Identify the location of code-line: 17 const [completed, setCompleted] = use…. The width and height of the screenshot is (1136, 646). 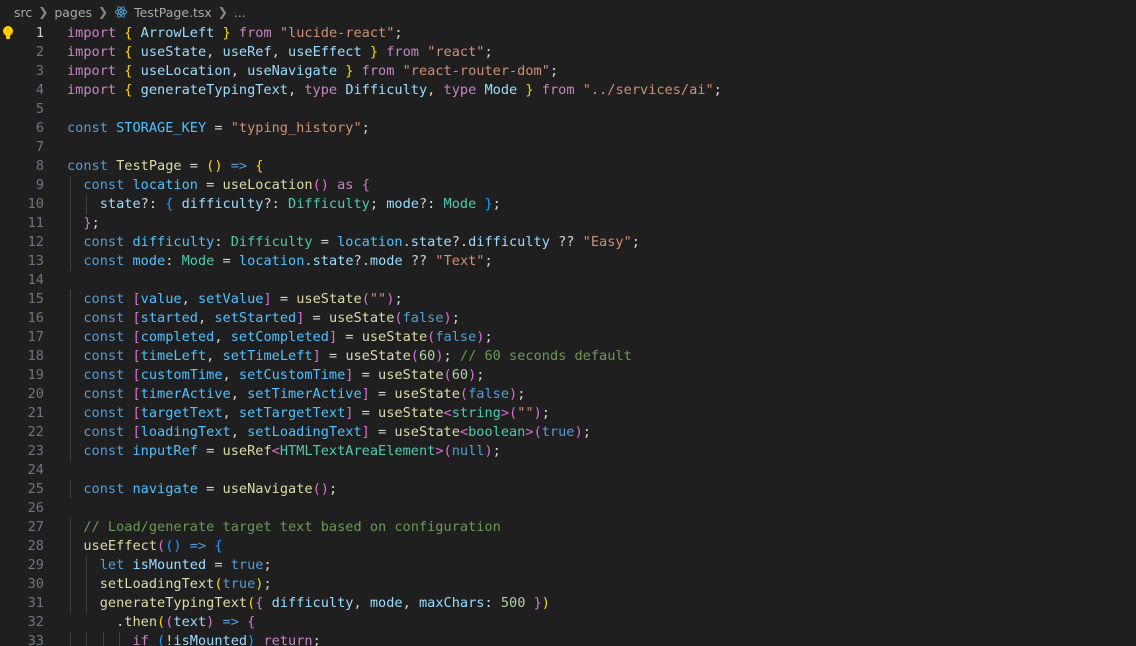
(568, 337).